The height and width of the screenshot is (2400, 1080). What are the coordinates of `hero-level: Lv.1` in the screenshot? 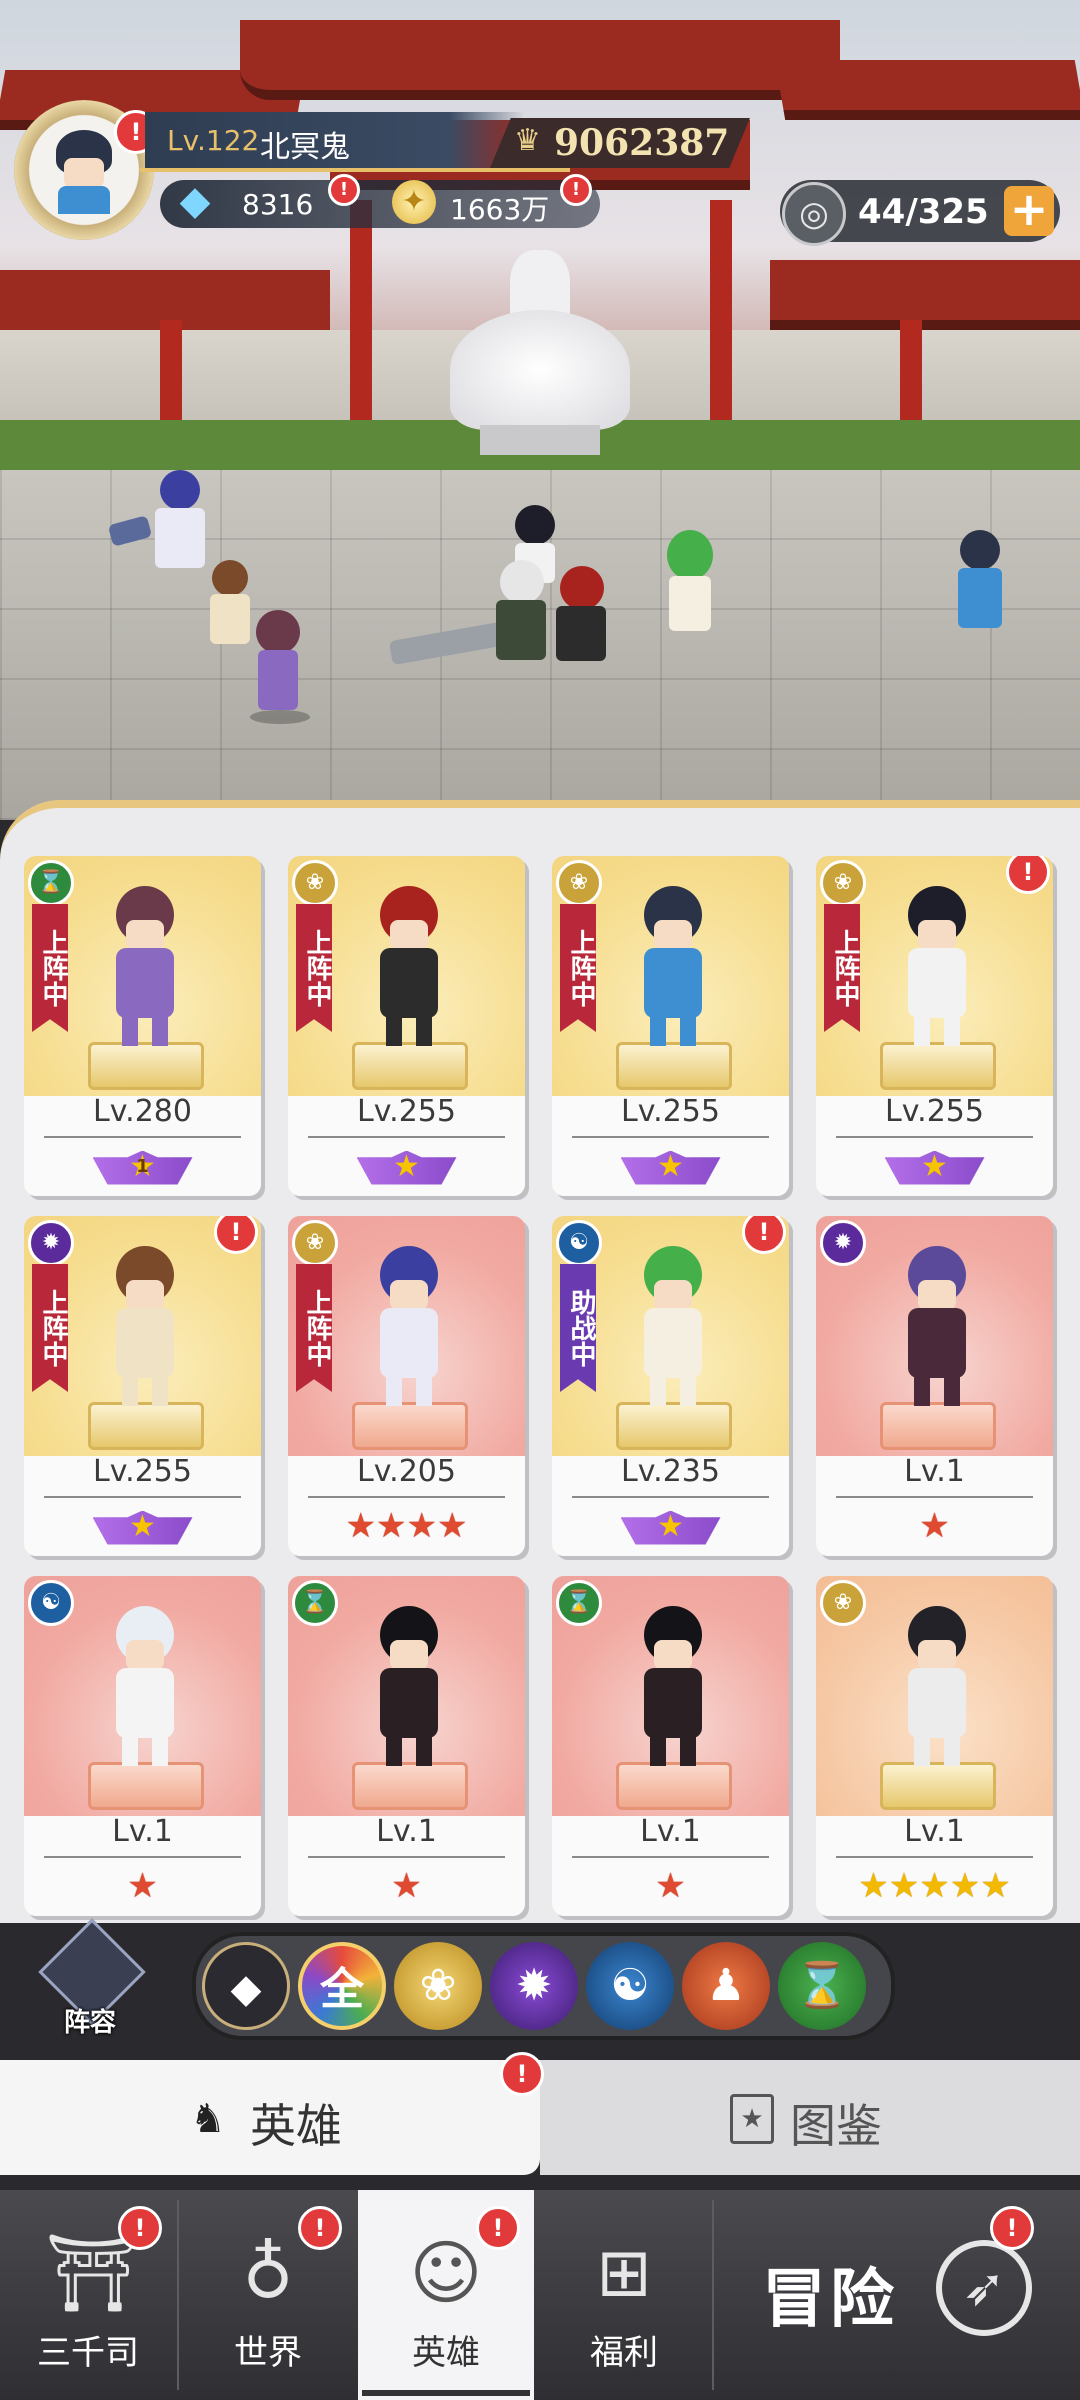 It's located at (142, 1831).